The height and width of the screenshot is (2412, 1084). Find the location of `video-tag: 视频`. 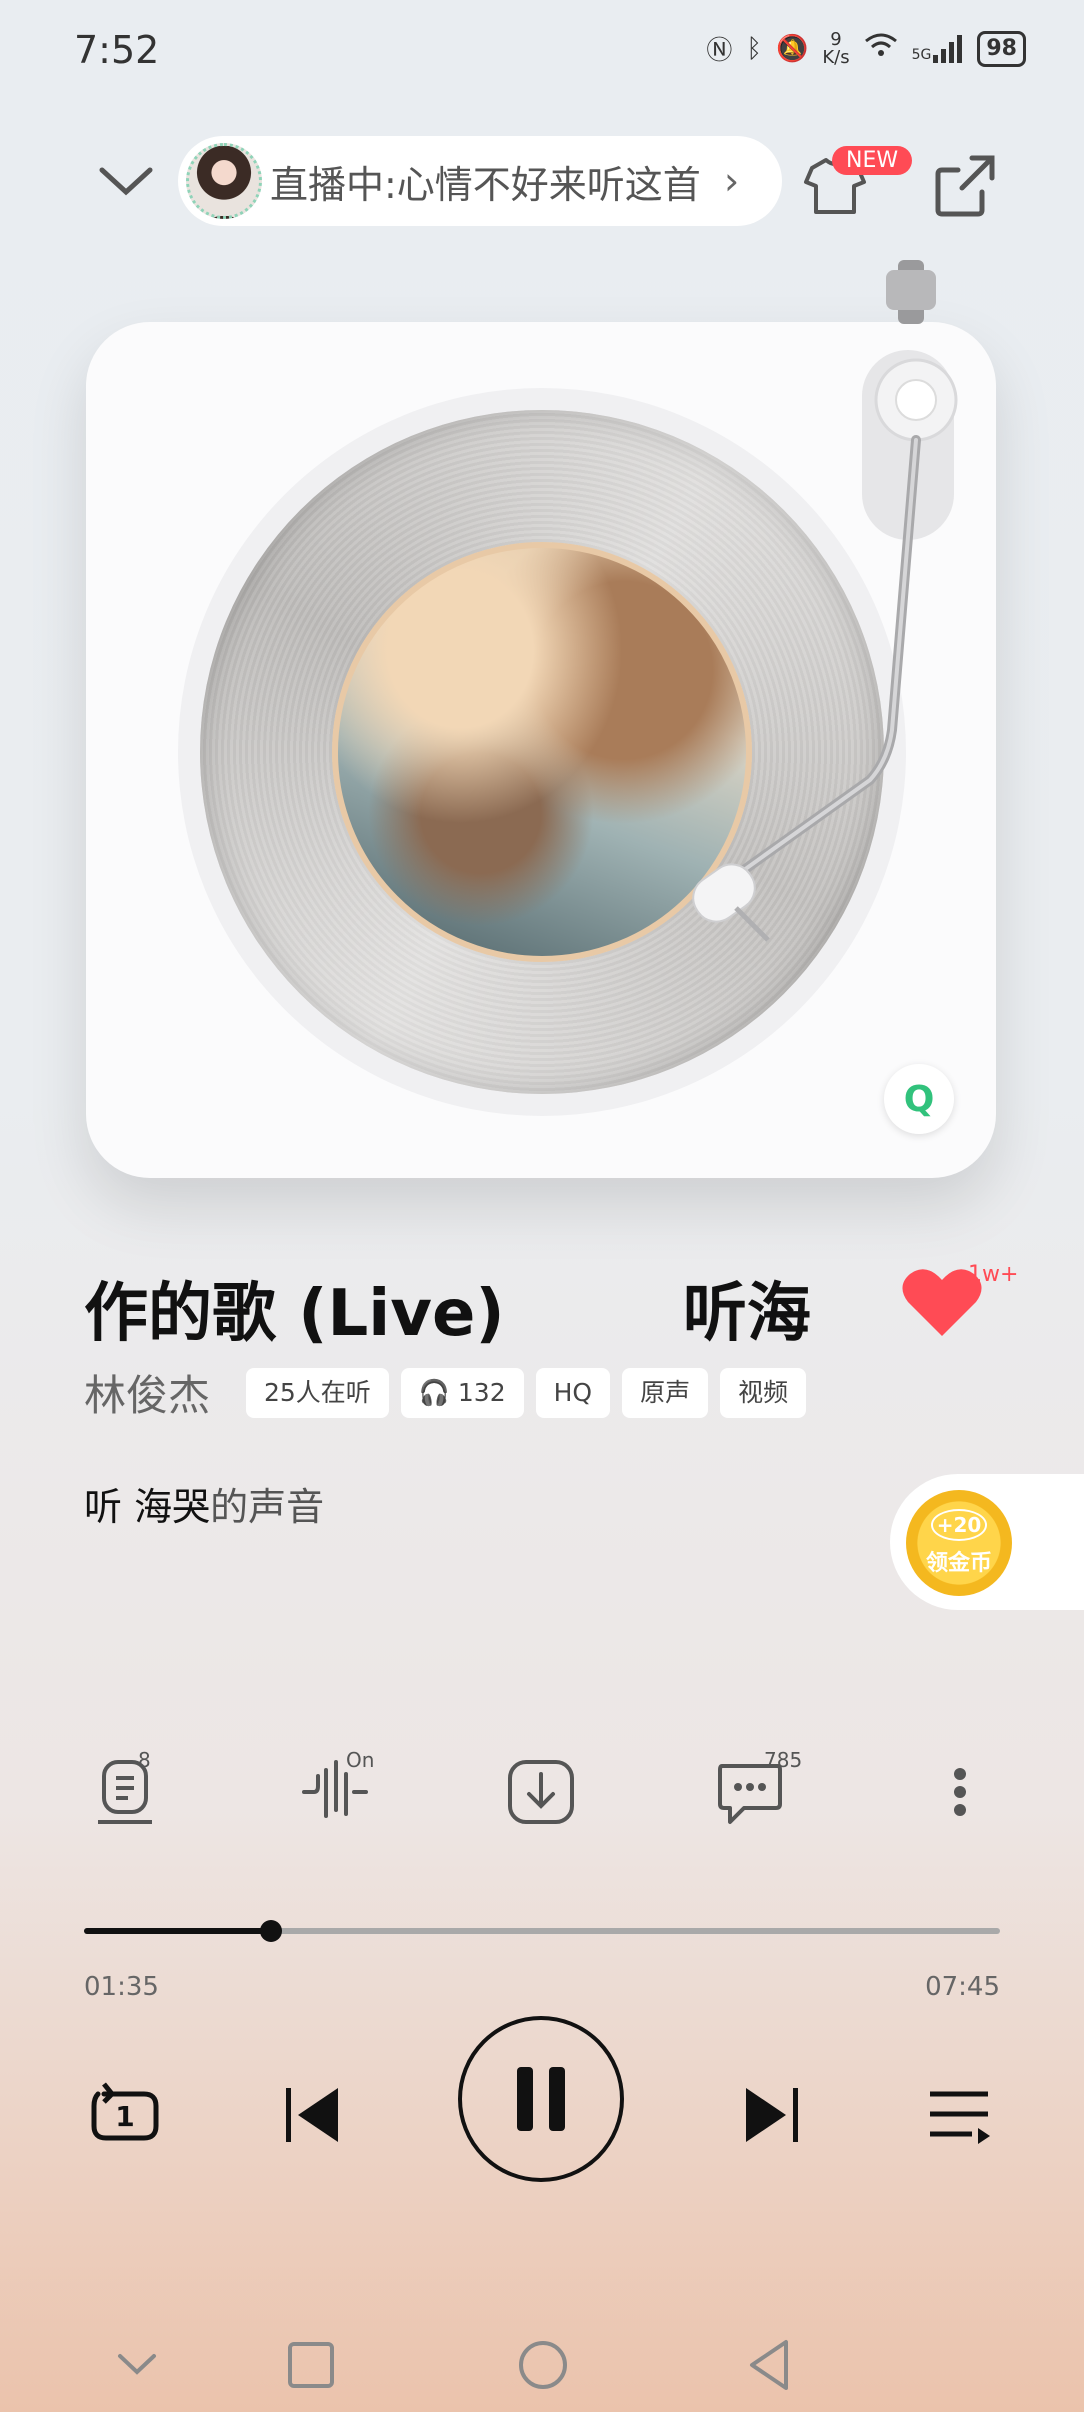

video-tag: 视频 is located at coordinates (763, 1393).